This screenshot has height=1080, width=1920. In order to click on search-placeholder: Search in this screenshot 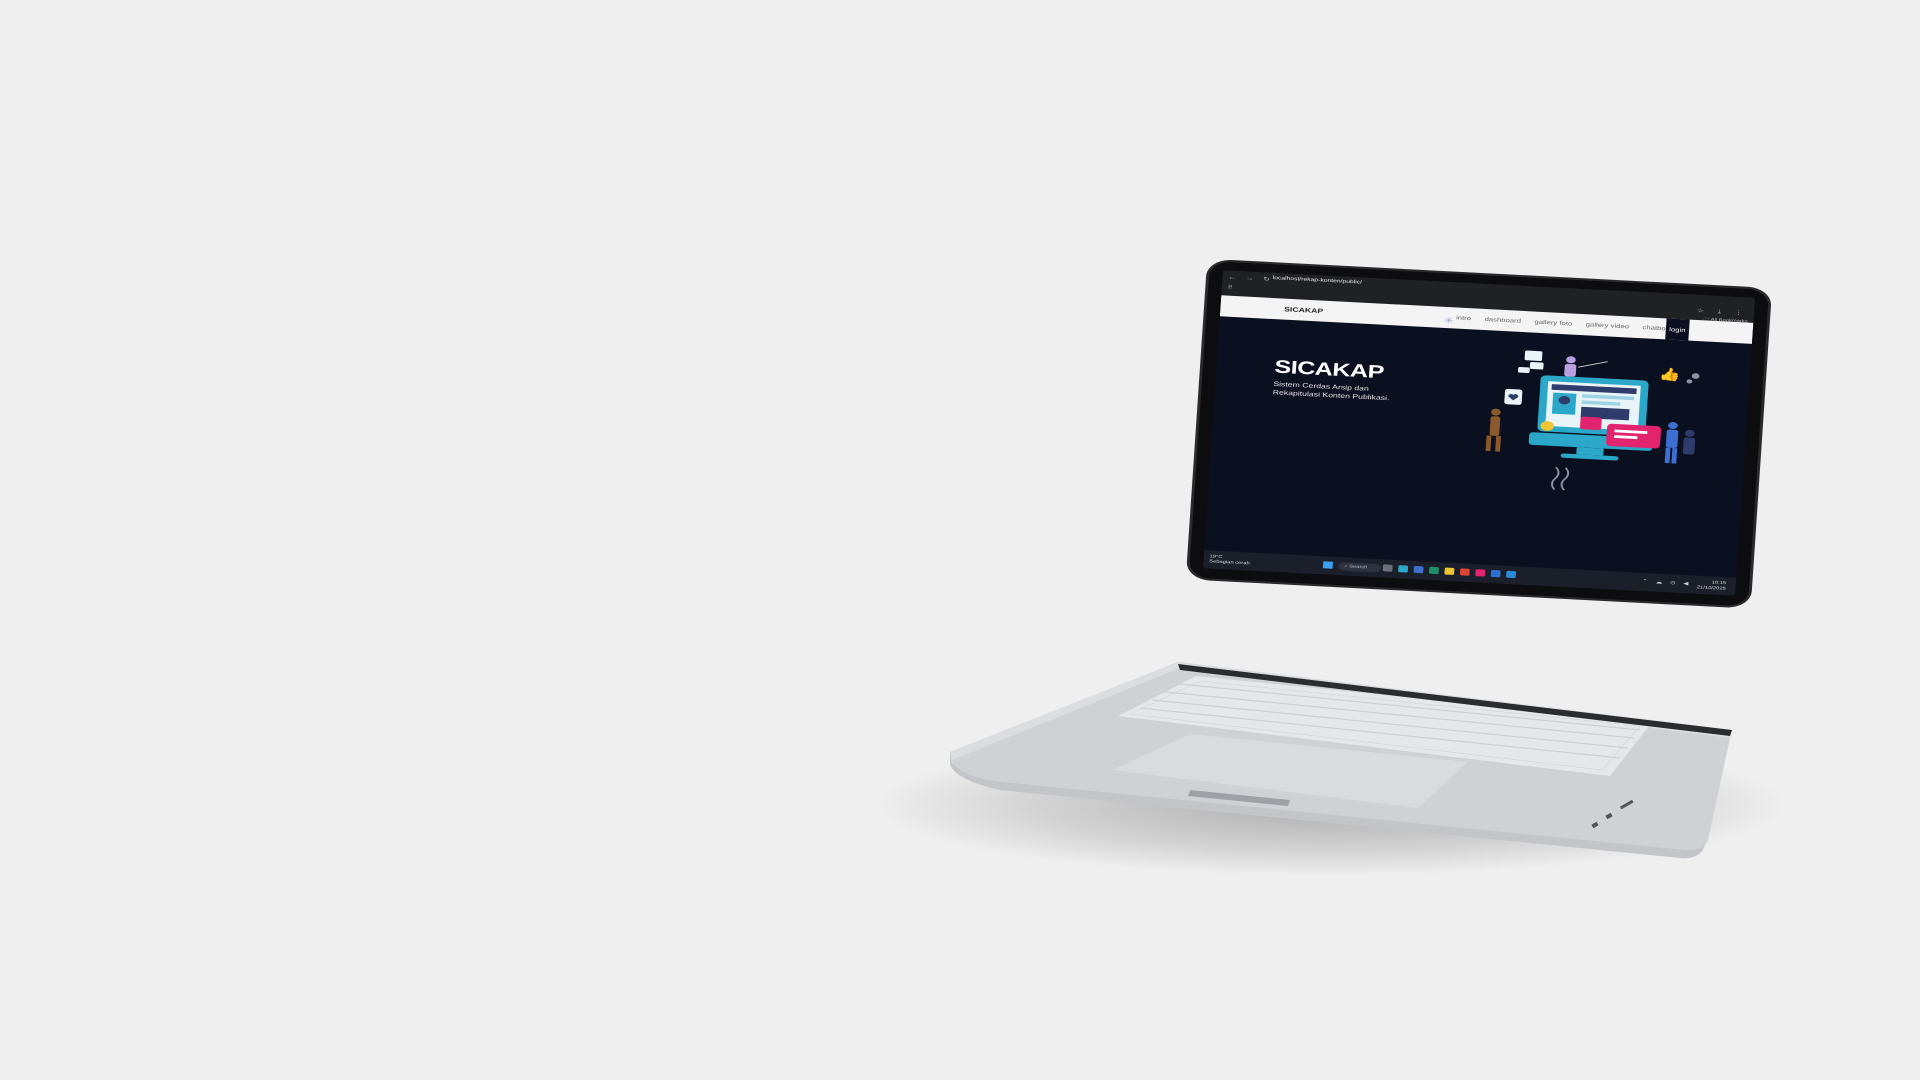, I will do `click(1358, 567)`.